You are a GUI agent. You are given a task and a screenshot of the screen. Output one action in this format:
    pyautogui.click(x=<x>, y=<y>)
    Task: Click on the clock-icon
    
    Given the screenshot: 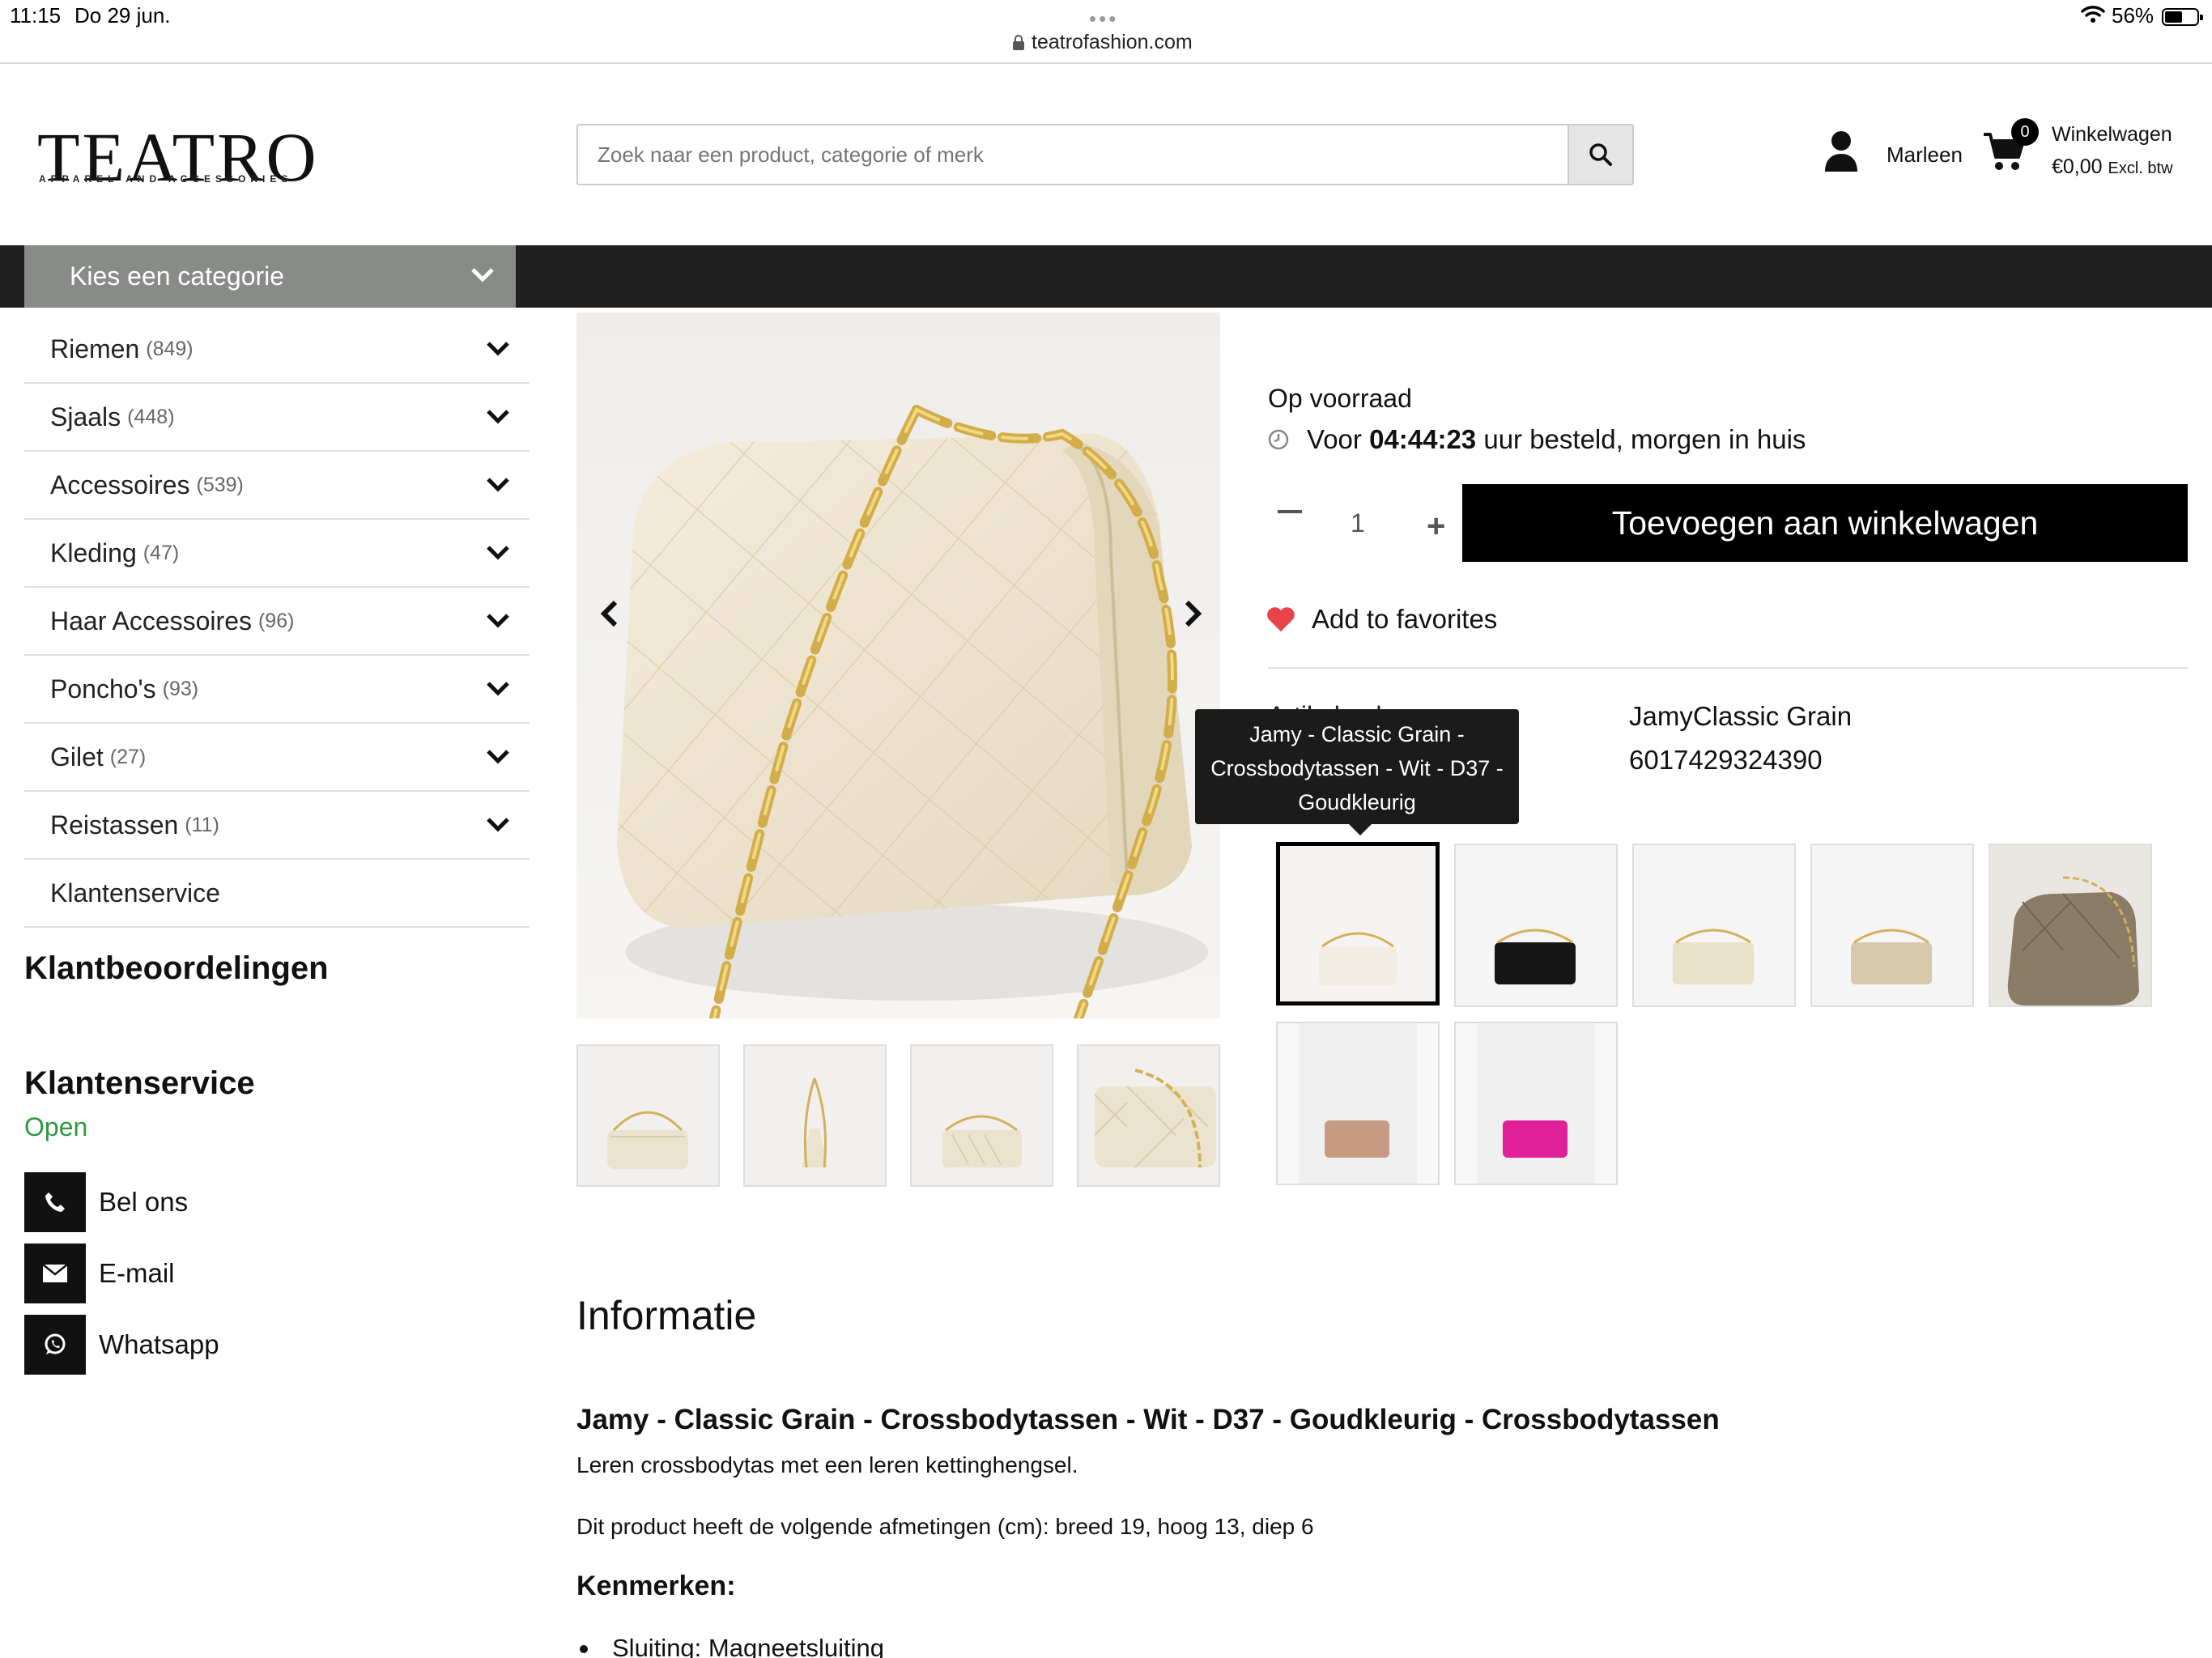 What is the action you would take?
    pyautogui.click(x=1279, y=439)
    